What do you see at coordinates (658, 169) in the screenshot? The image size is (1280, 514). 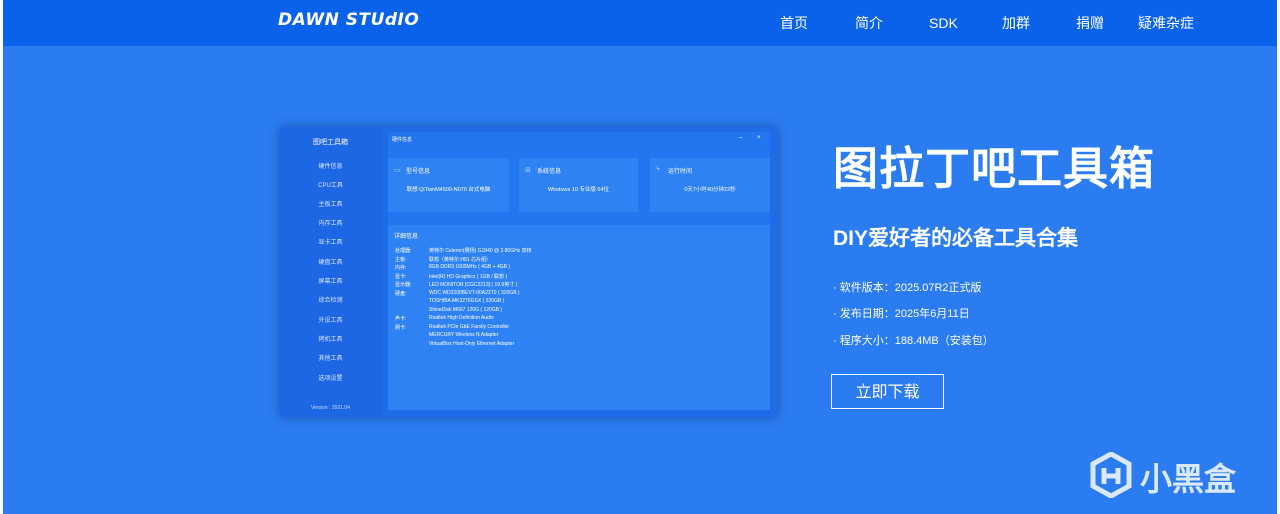 I see `lightning-icon: ϟ` at bounding box center [658, 169].